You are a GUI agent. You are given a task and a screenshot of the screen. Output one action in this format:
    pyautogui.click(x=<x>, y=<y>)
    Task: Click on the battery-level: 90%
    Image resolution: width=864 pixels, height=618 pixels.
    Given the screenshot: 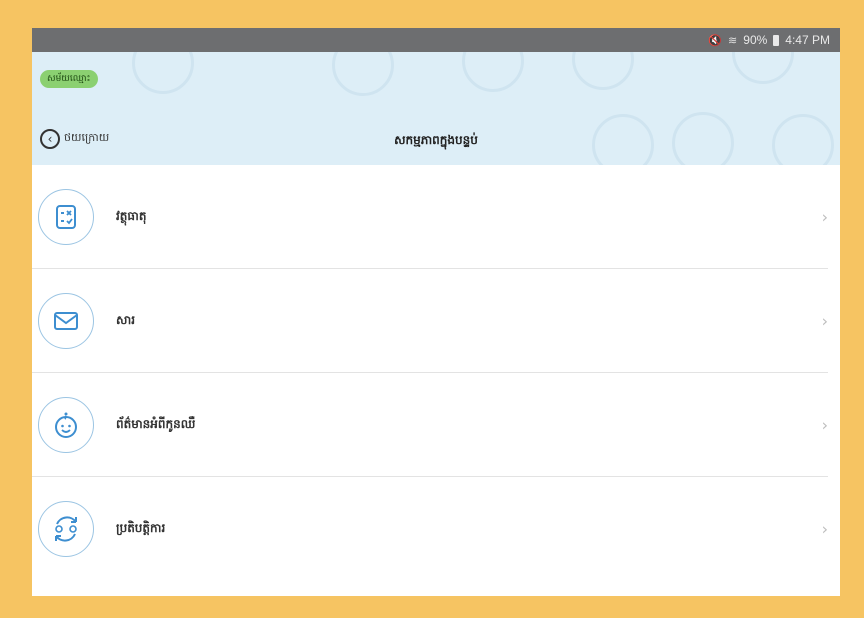 What is the action you would take?
    pyautogui.click(x=755, y=40)
    